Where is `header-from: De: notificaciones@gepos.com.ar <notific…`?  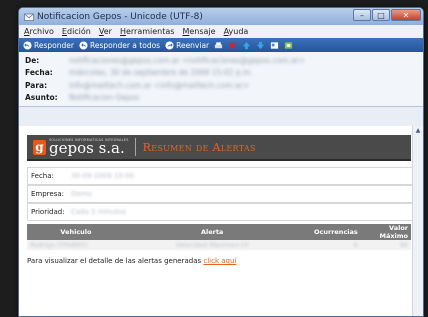 header-from: De: notificaciones@gepos.com.ar <notific… is located at coordinates (221, 60).